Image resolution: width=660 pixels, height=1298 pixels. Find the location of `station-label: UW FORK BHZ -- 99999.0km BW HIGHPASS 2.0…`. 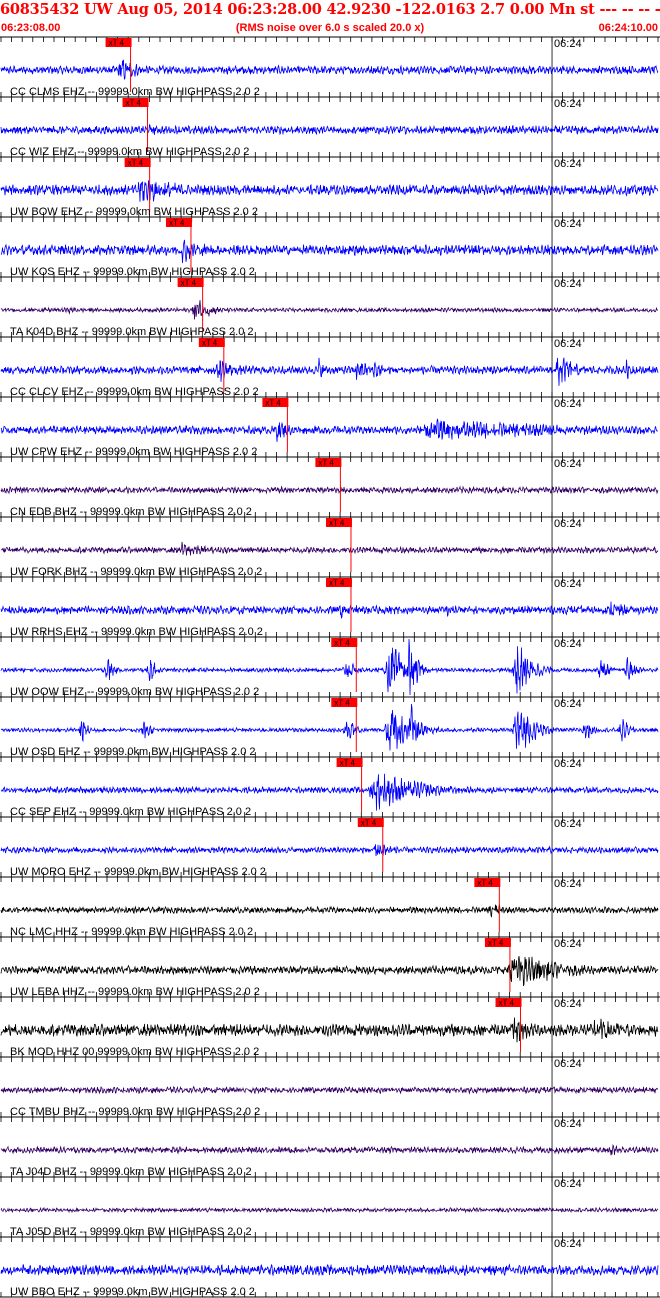

station-label: UW FORK BHZ -- 99999.0km BW HIGHPASS 2.0… is located at coordinates (136, 572).